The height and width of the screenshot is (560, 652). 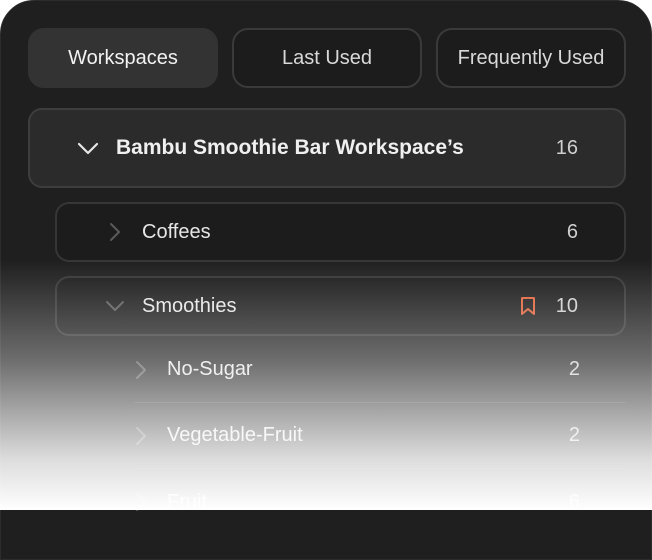 I want to click on tab-last-used: Last Used, so click(x=327, y=58).